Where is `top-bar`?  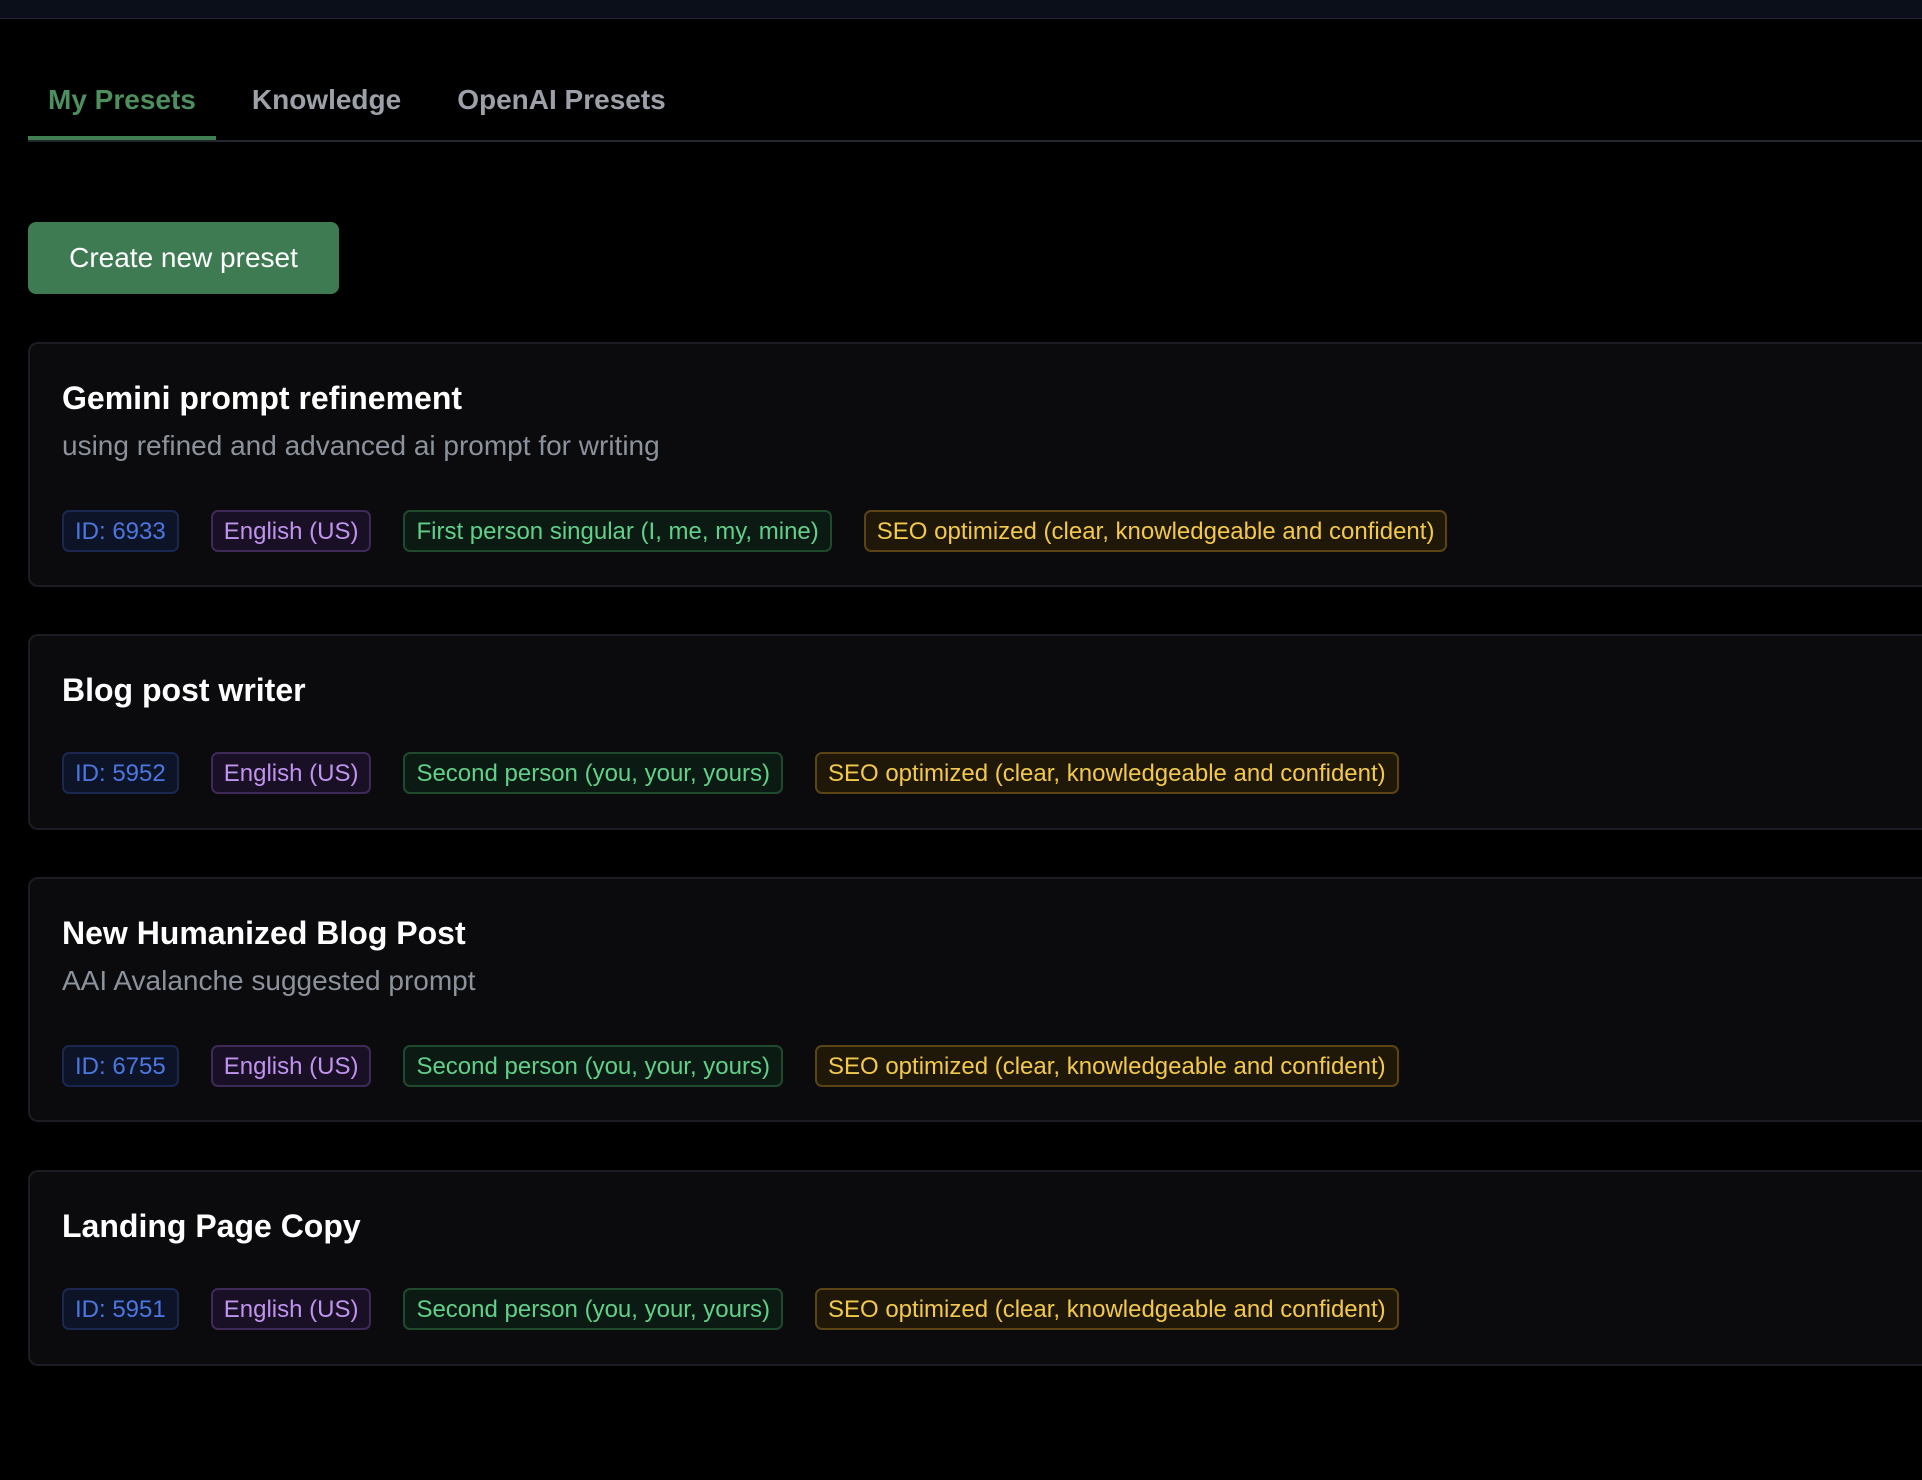 top-bar is located at coordinates (961, 9).